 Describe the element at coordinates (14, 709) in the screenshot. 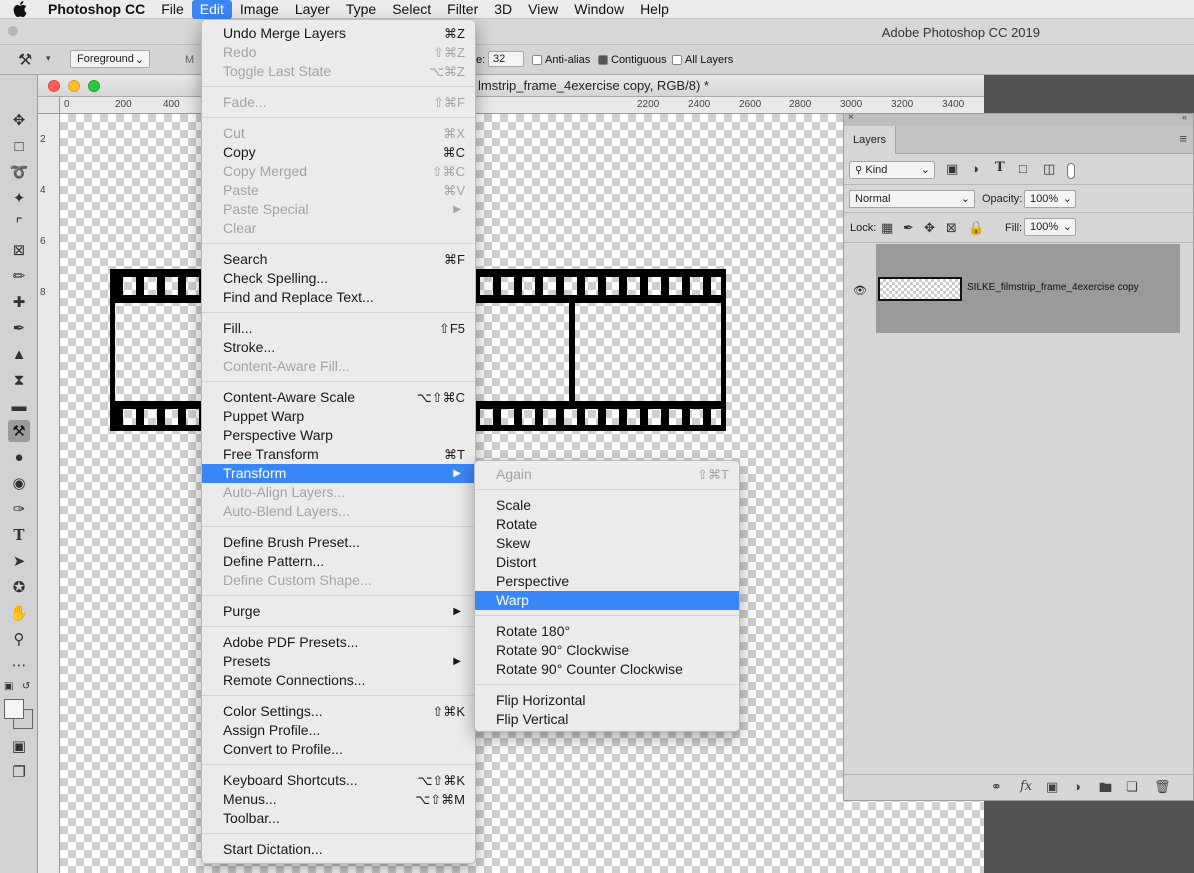

I see `foreground-color-swatch` at that location.